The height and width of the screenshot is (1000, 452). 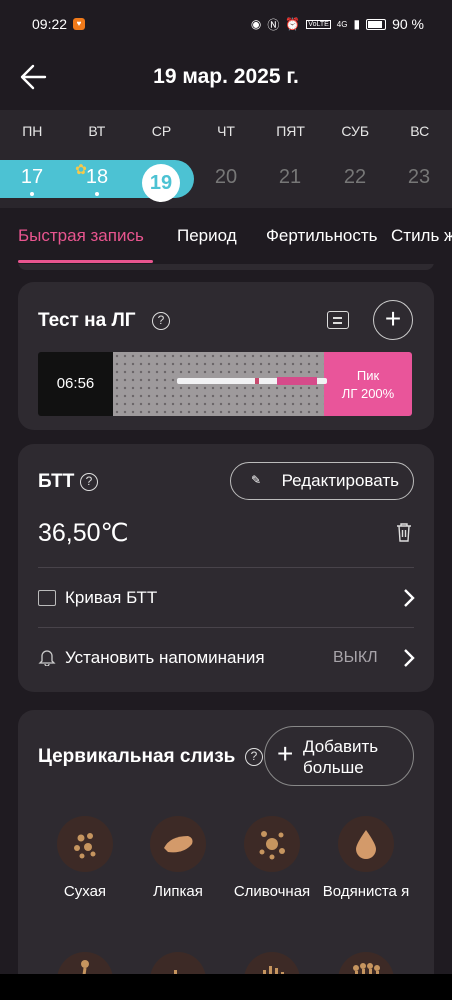 I want to click on status-icons: ◉ Ⓝ ⏰ VoLTE 4G ▮ 90 %, so click(x=337, y=24).